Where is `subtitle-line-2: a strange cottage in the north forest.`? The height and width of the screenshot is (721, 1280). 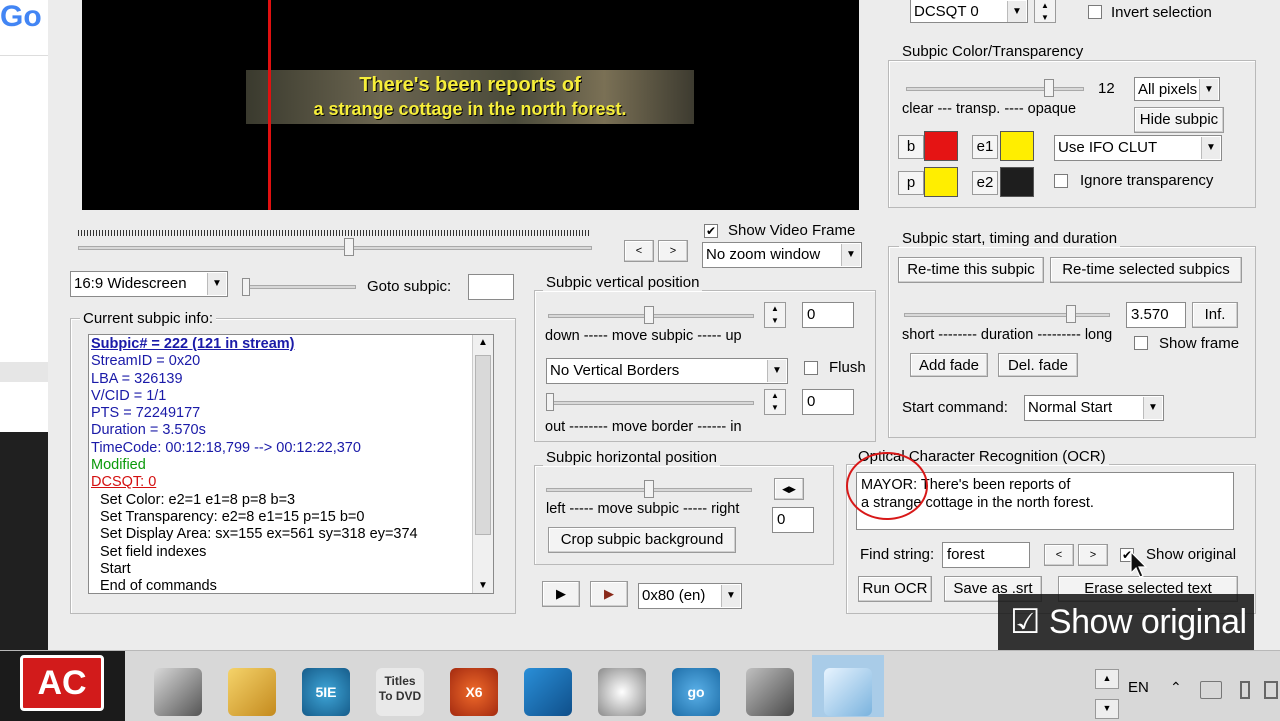
subtitle-line-2: a strange cottage in the north forest. is located at coordinates (470, 109).